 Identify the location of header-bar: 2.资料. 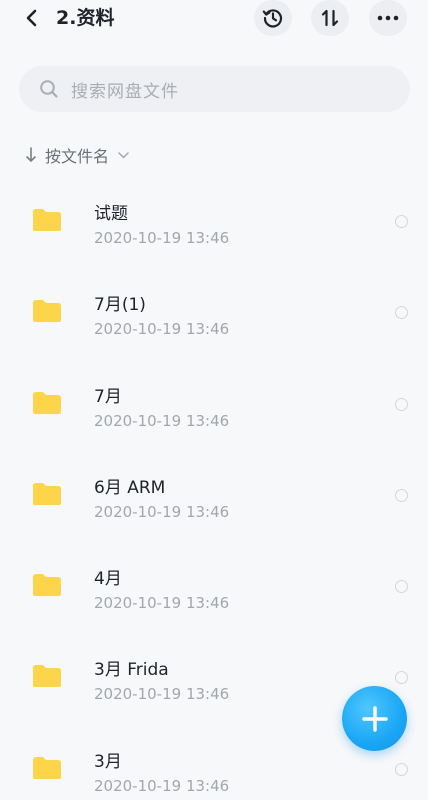
(214, 20).